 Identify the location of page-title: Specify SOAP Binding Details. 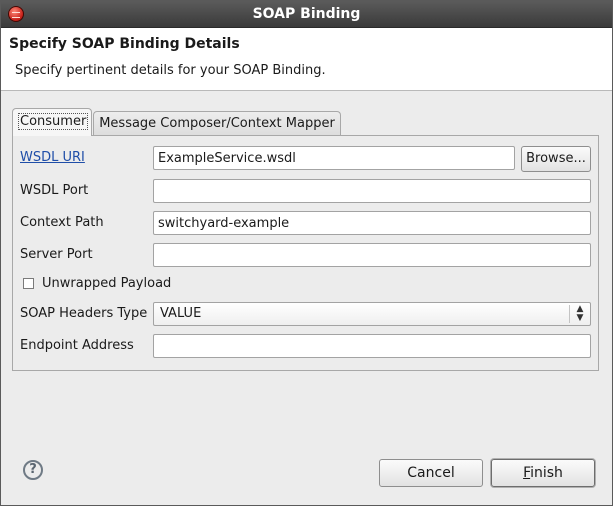
(124, 44).